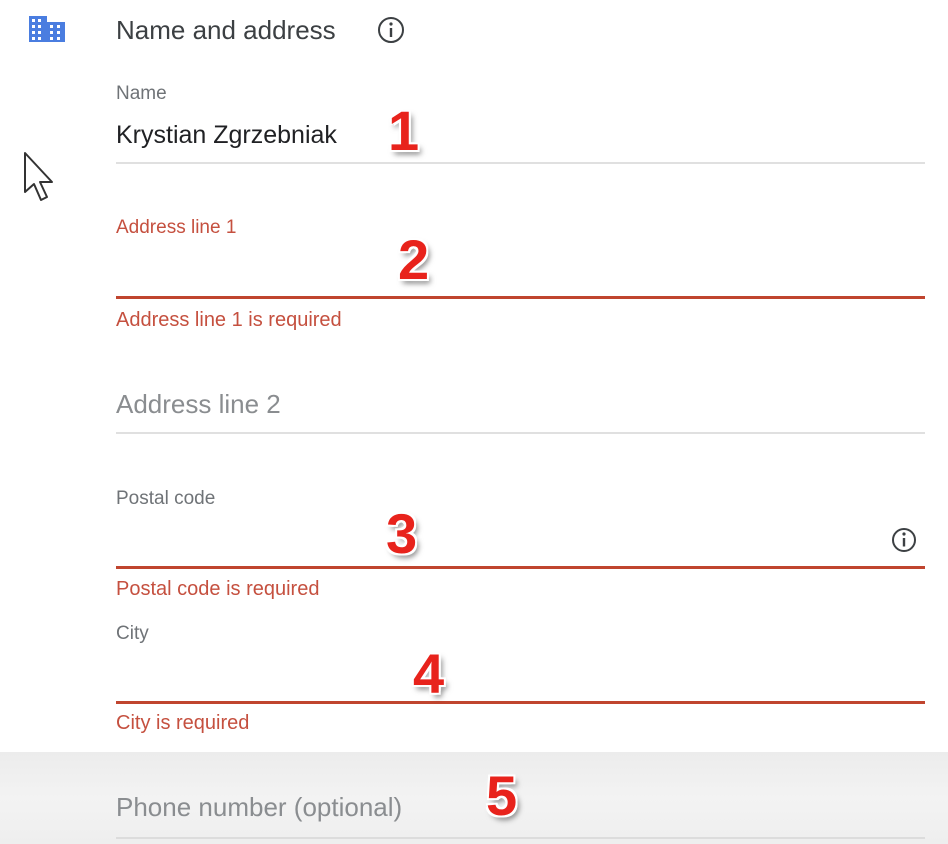 The width and height of the screenshot is (948, 844). Describe the element at coordinates (183, 723) in the screenshot. I see `city-error: City is required` at that location.